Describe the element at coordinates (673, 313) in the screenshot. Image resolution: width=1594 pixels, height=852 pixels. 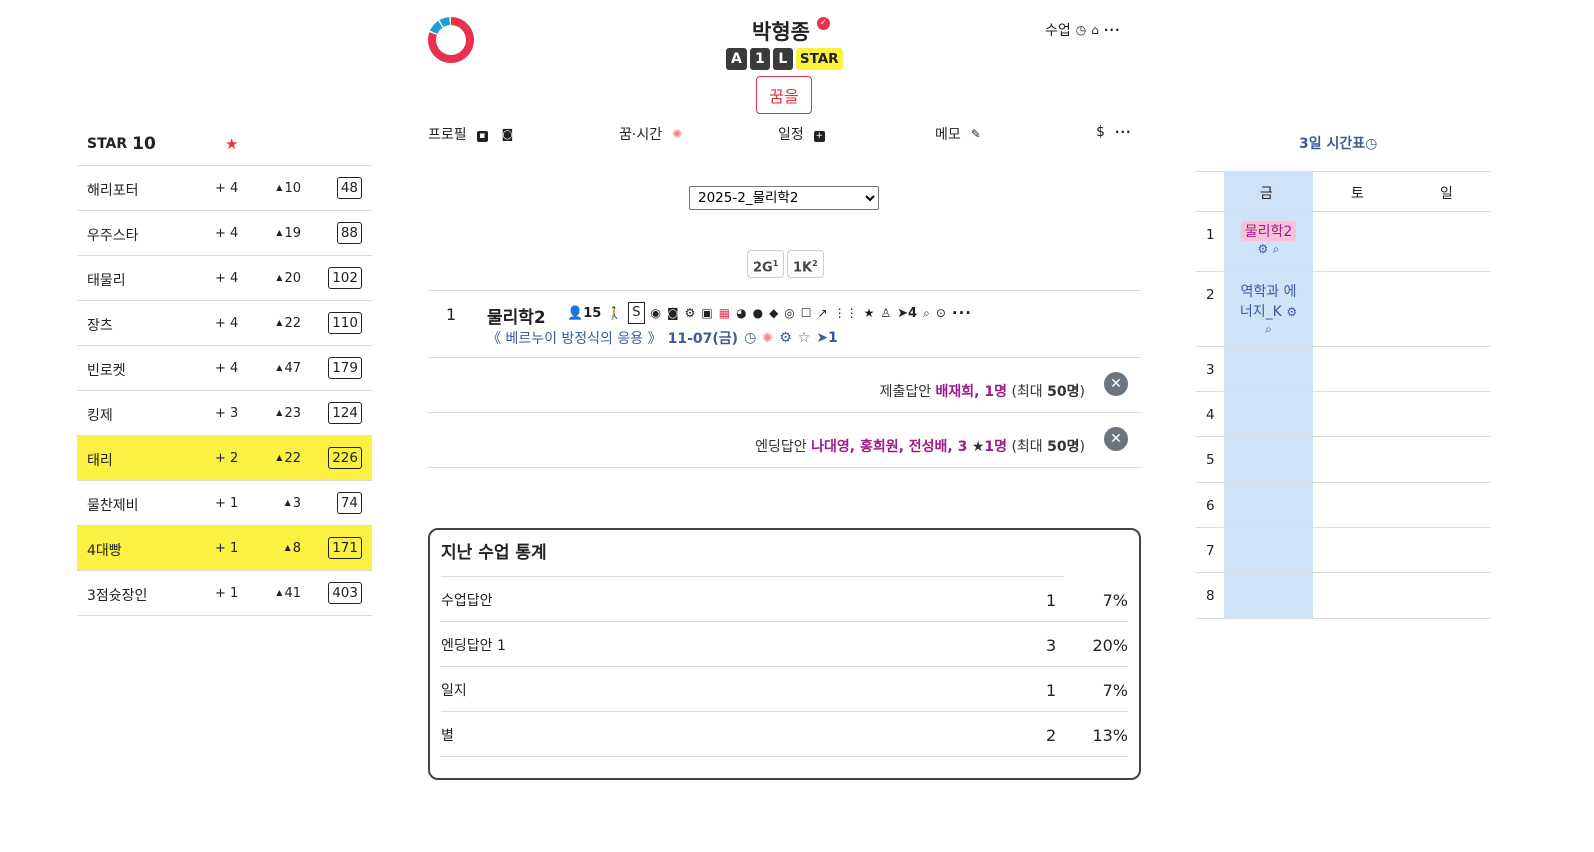
I see `camera-icon-2: ◙` at that location.